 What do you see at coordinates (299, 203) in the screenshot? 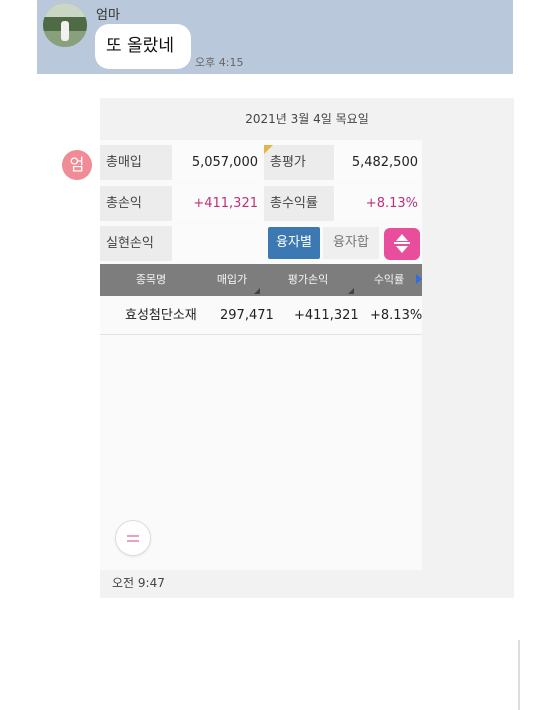
I see `total-return-label: 총수익률` at bounding box center [299, 203].